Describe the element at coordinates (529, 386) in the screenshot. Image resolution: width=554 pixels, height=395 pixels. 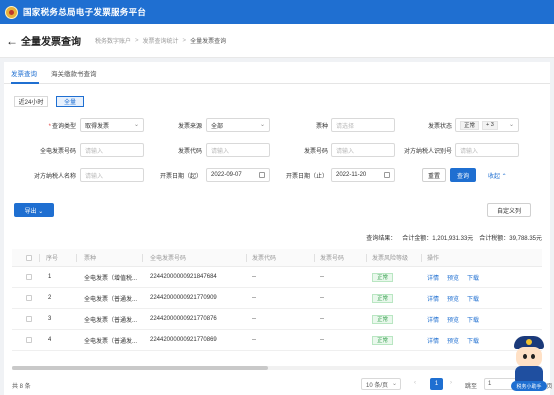
I see `mascot-label: 税务小助手` at that location.